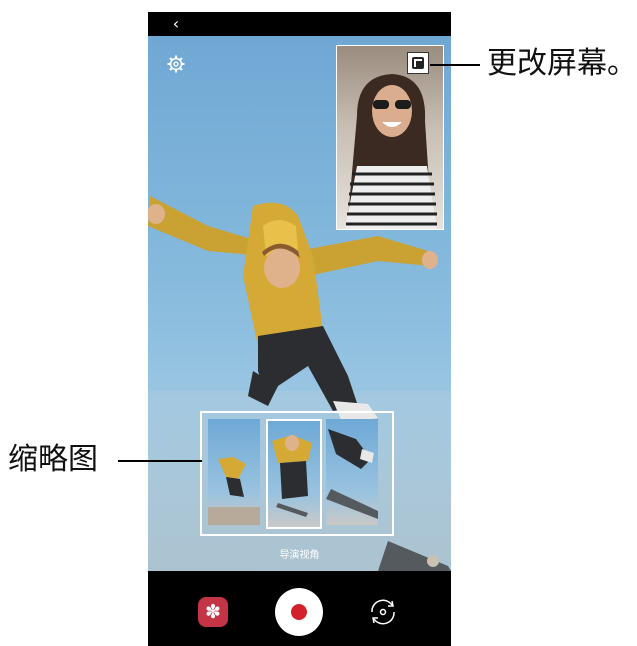 The width and height of the screenshot is (637, 646). I want to click on chevron-left-icon: ‹, so click(176, 23).